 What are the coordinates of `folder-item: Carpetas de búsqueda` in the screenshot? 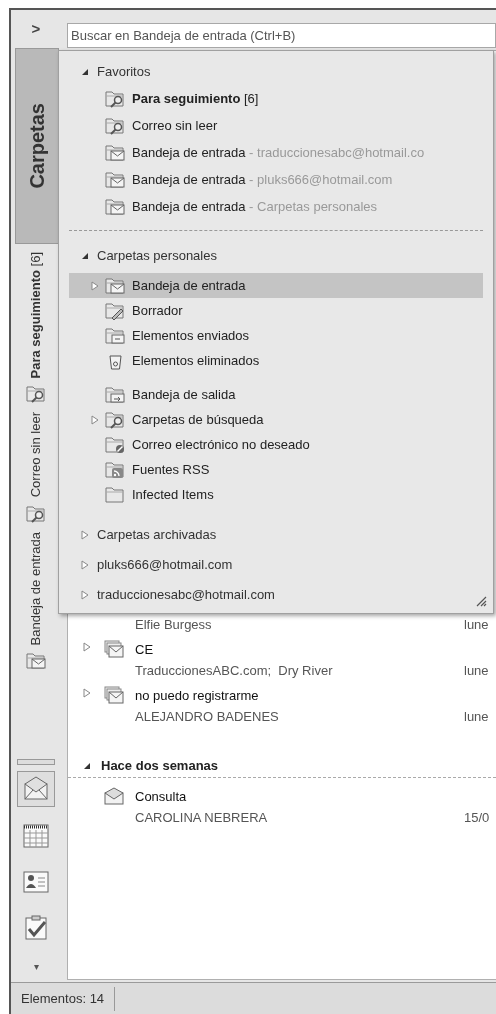 It's located at (276, 419).